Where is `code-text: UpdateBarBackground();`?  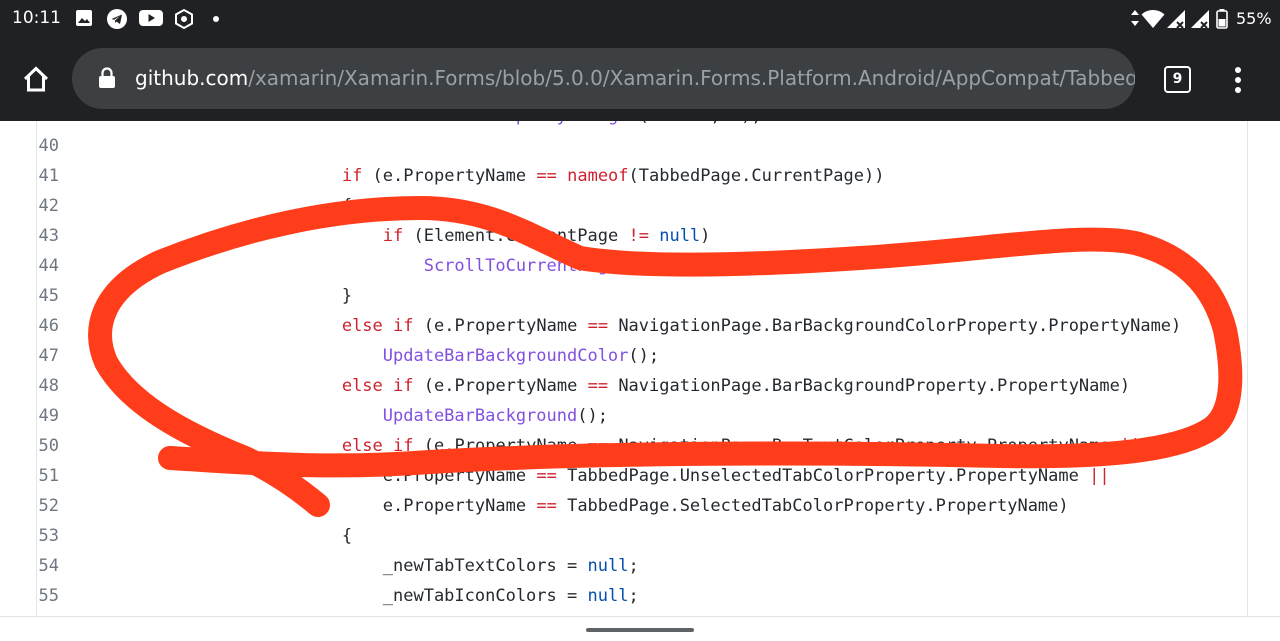 code-text: UpdateBarBackground(); is located at coordinates (495, 416).